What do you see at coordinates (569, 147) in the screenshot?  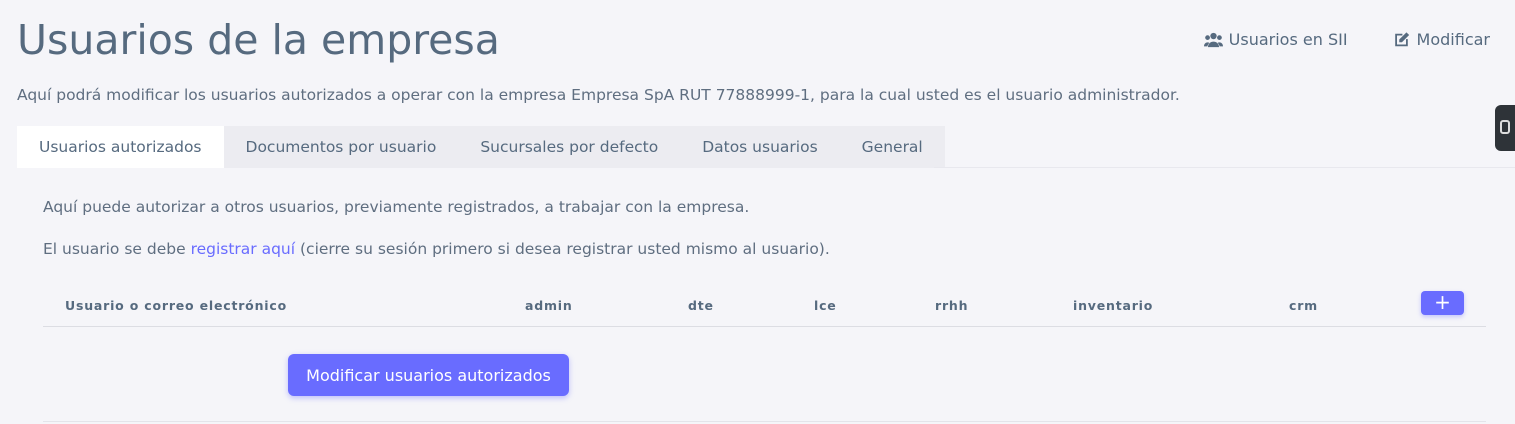 I see `tab-default-branches: Sucursales por defecto` at bounding box center [569, 147].